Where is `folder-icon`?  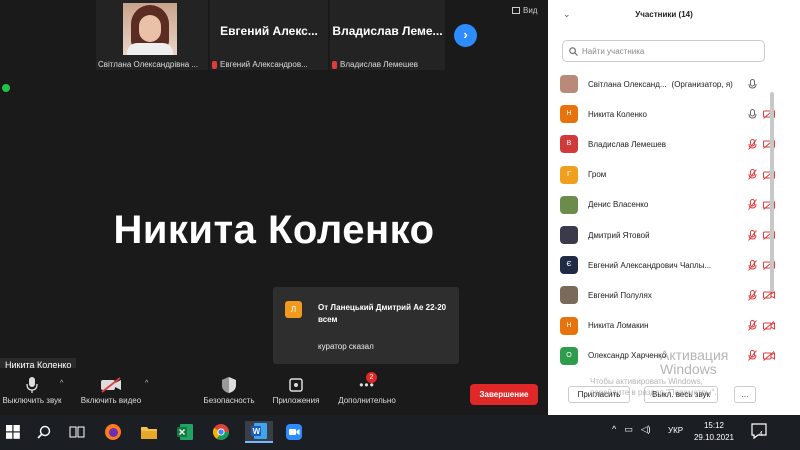 folder-icon is located at coordinates (149, 432).